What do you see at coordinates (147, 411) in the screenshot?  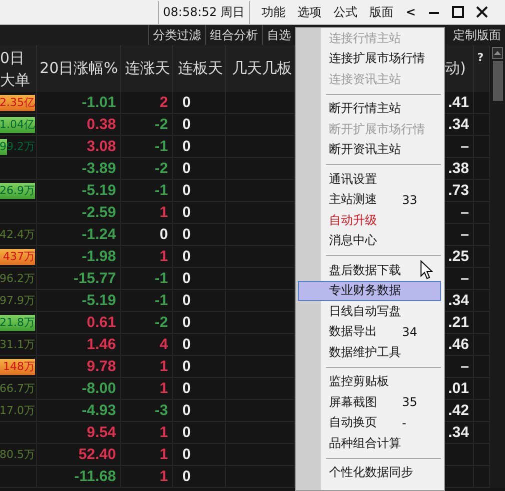 I see `table-cell: -3` at bounding box center [147, 411].